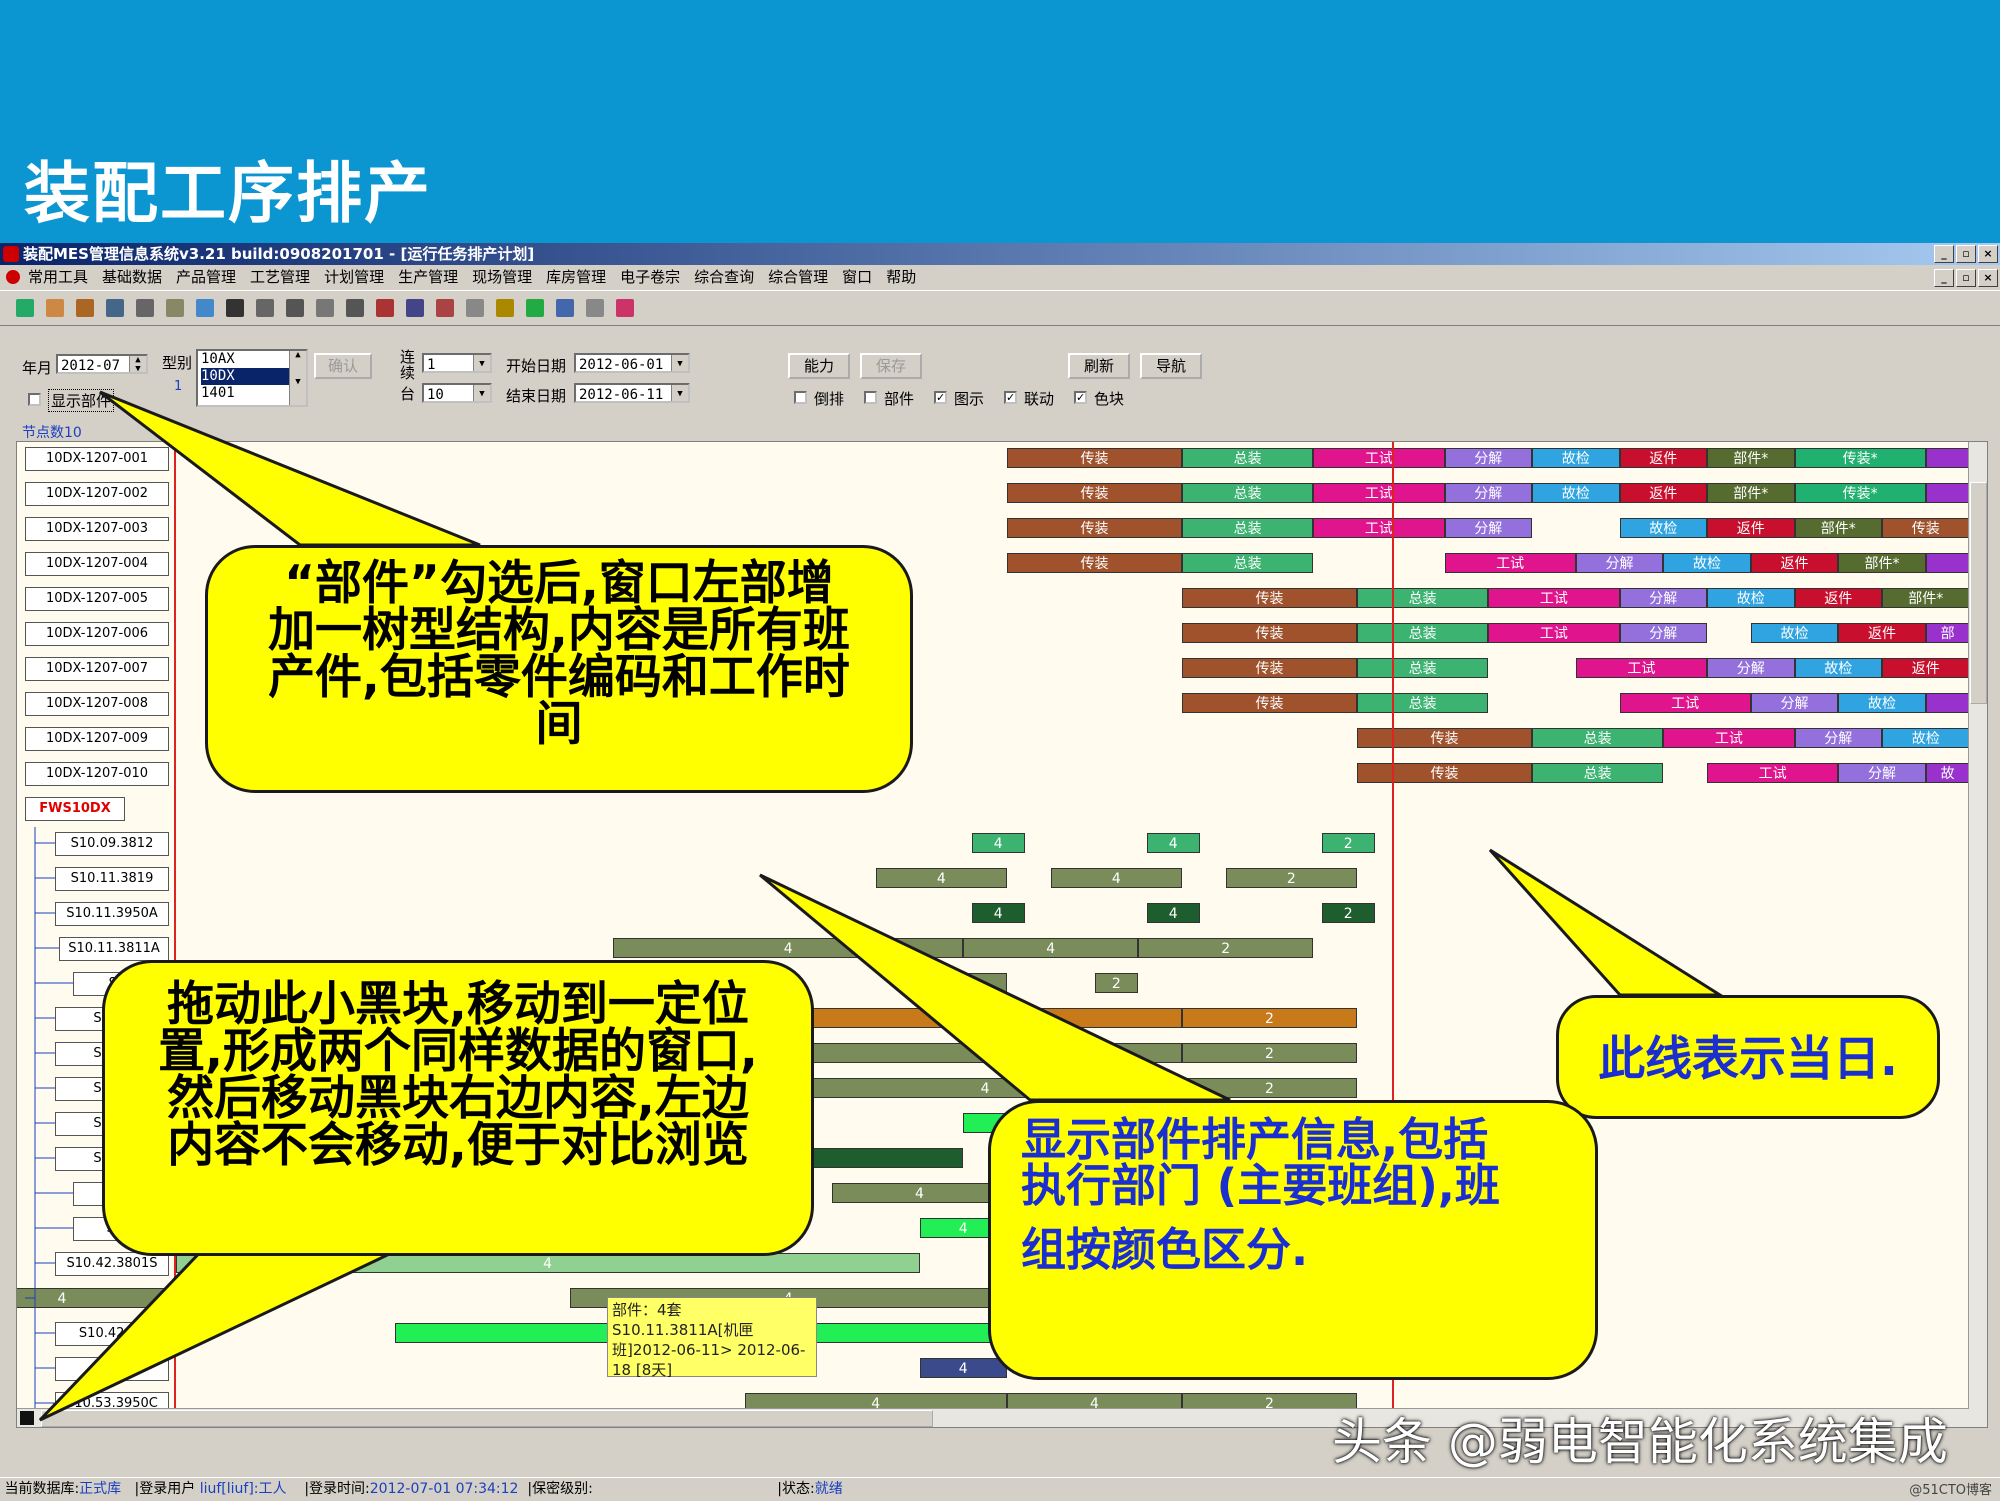  I want to click on type-option-selected: 10DX, so click(245, 376).